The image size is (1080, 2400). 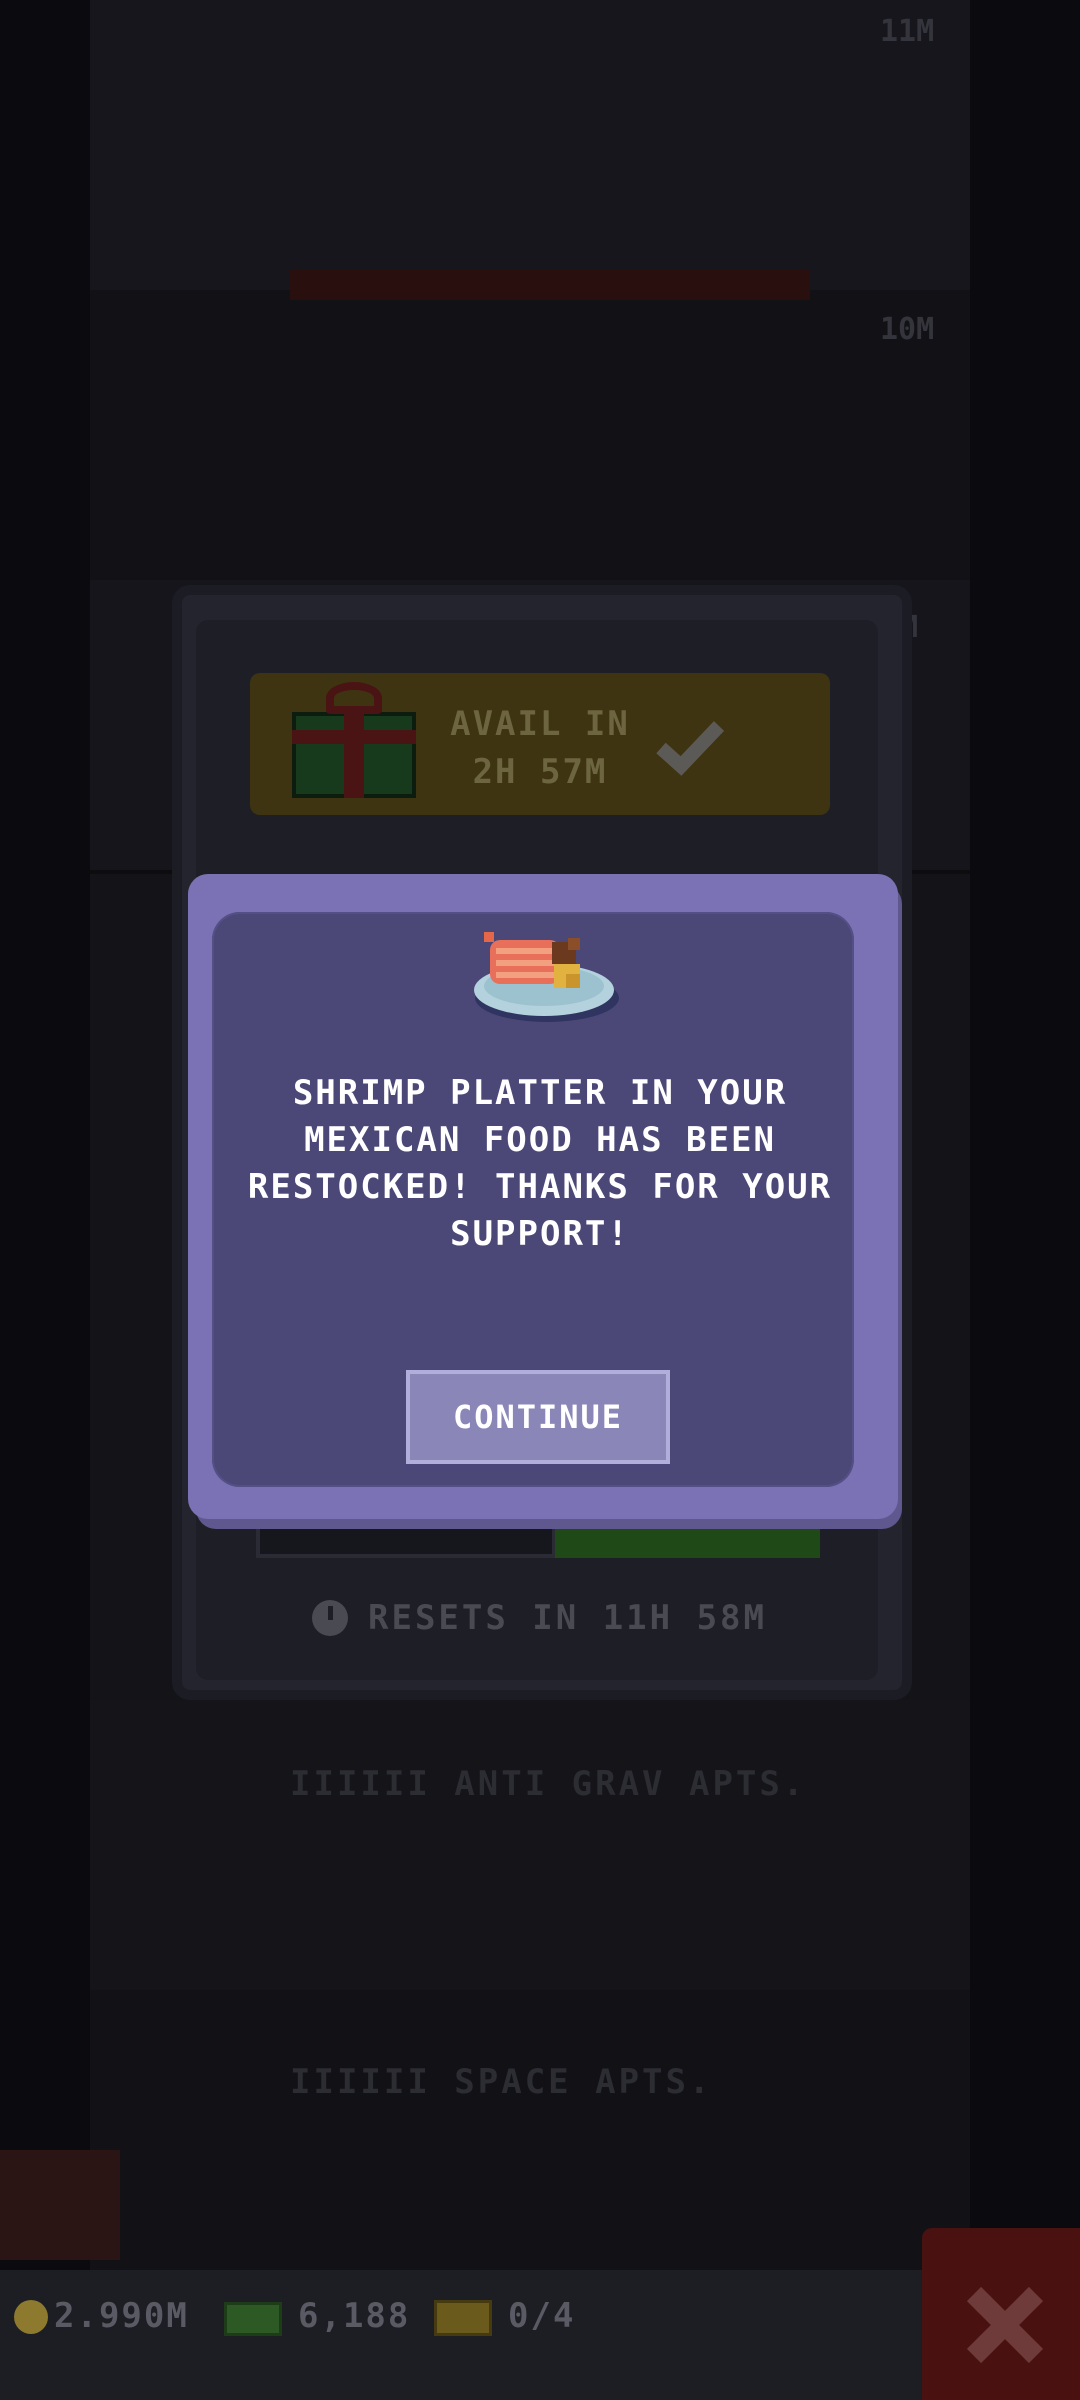 I want to click on floor-label: 11M, so click(x=907, y=31).